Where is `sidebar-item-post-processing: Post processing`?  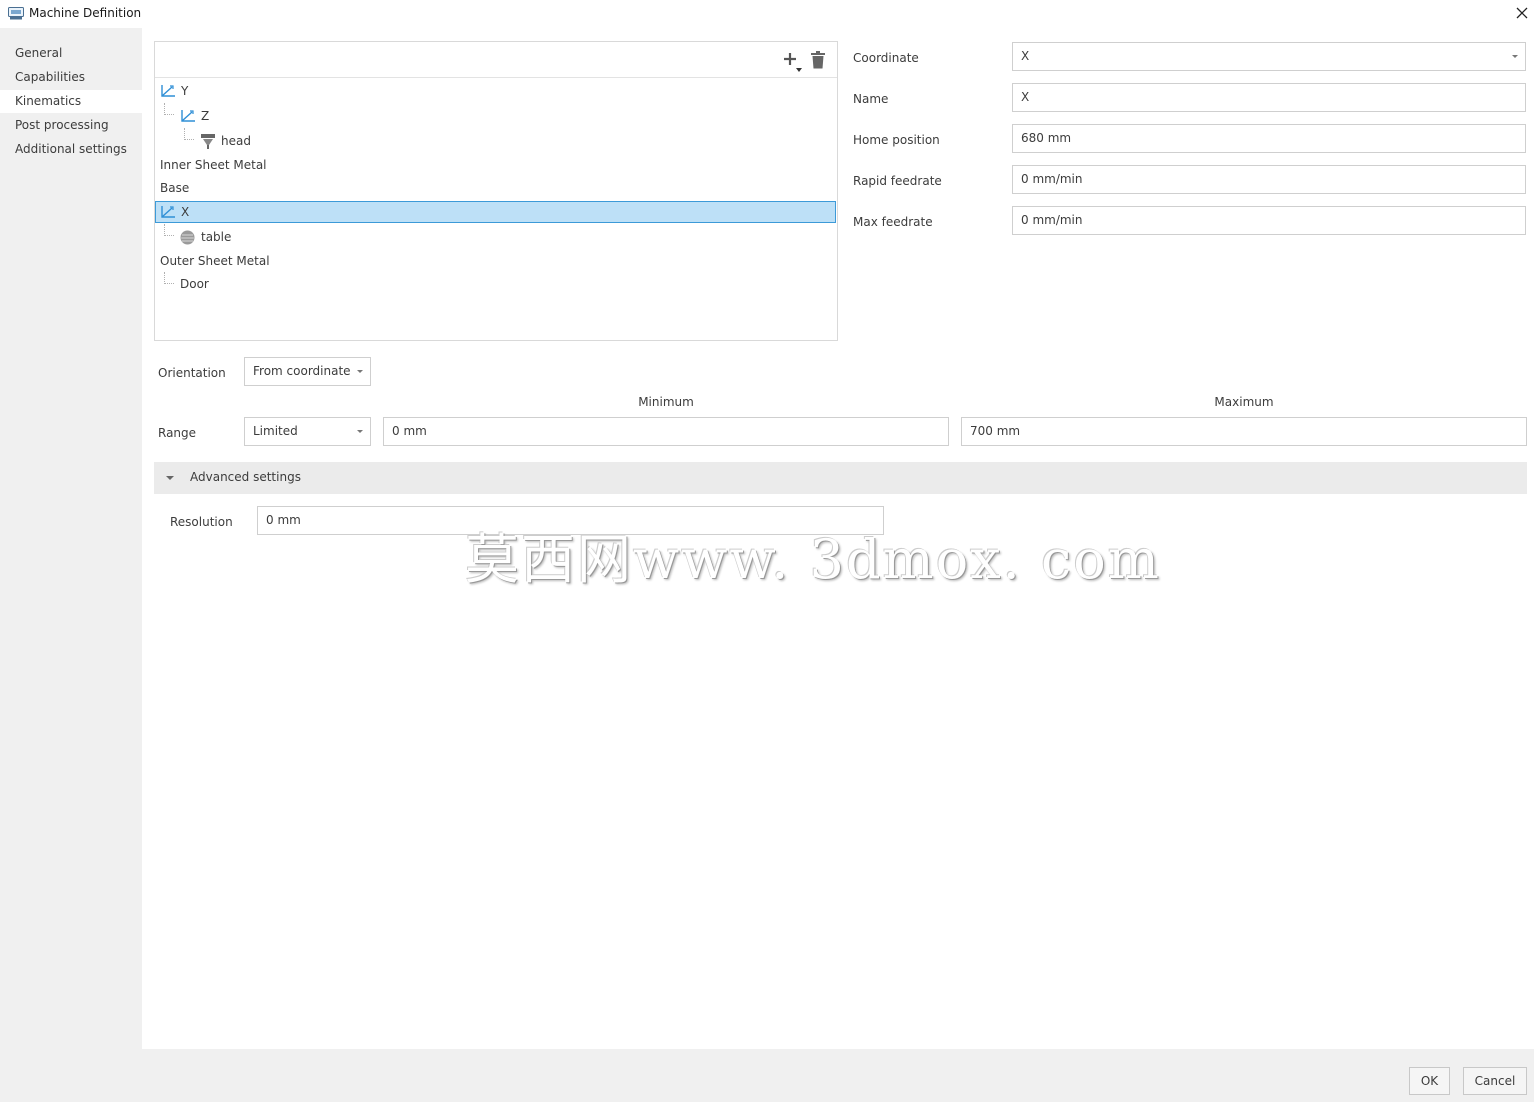 sidebar-item-post-processing: Post processing is located at coordinates (71, 125).